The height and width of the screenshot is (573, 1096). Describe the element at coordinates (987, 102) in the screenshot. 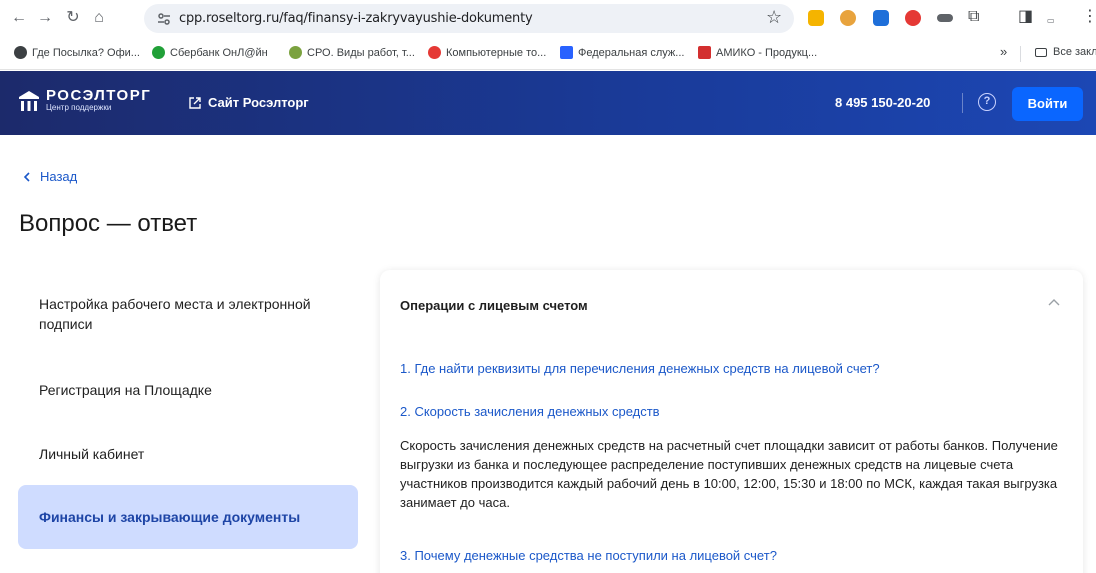

I see `help-question-icon: ?` at that location.